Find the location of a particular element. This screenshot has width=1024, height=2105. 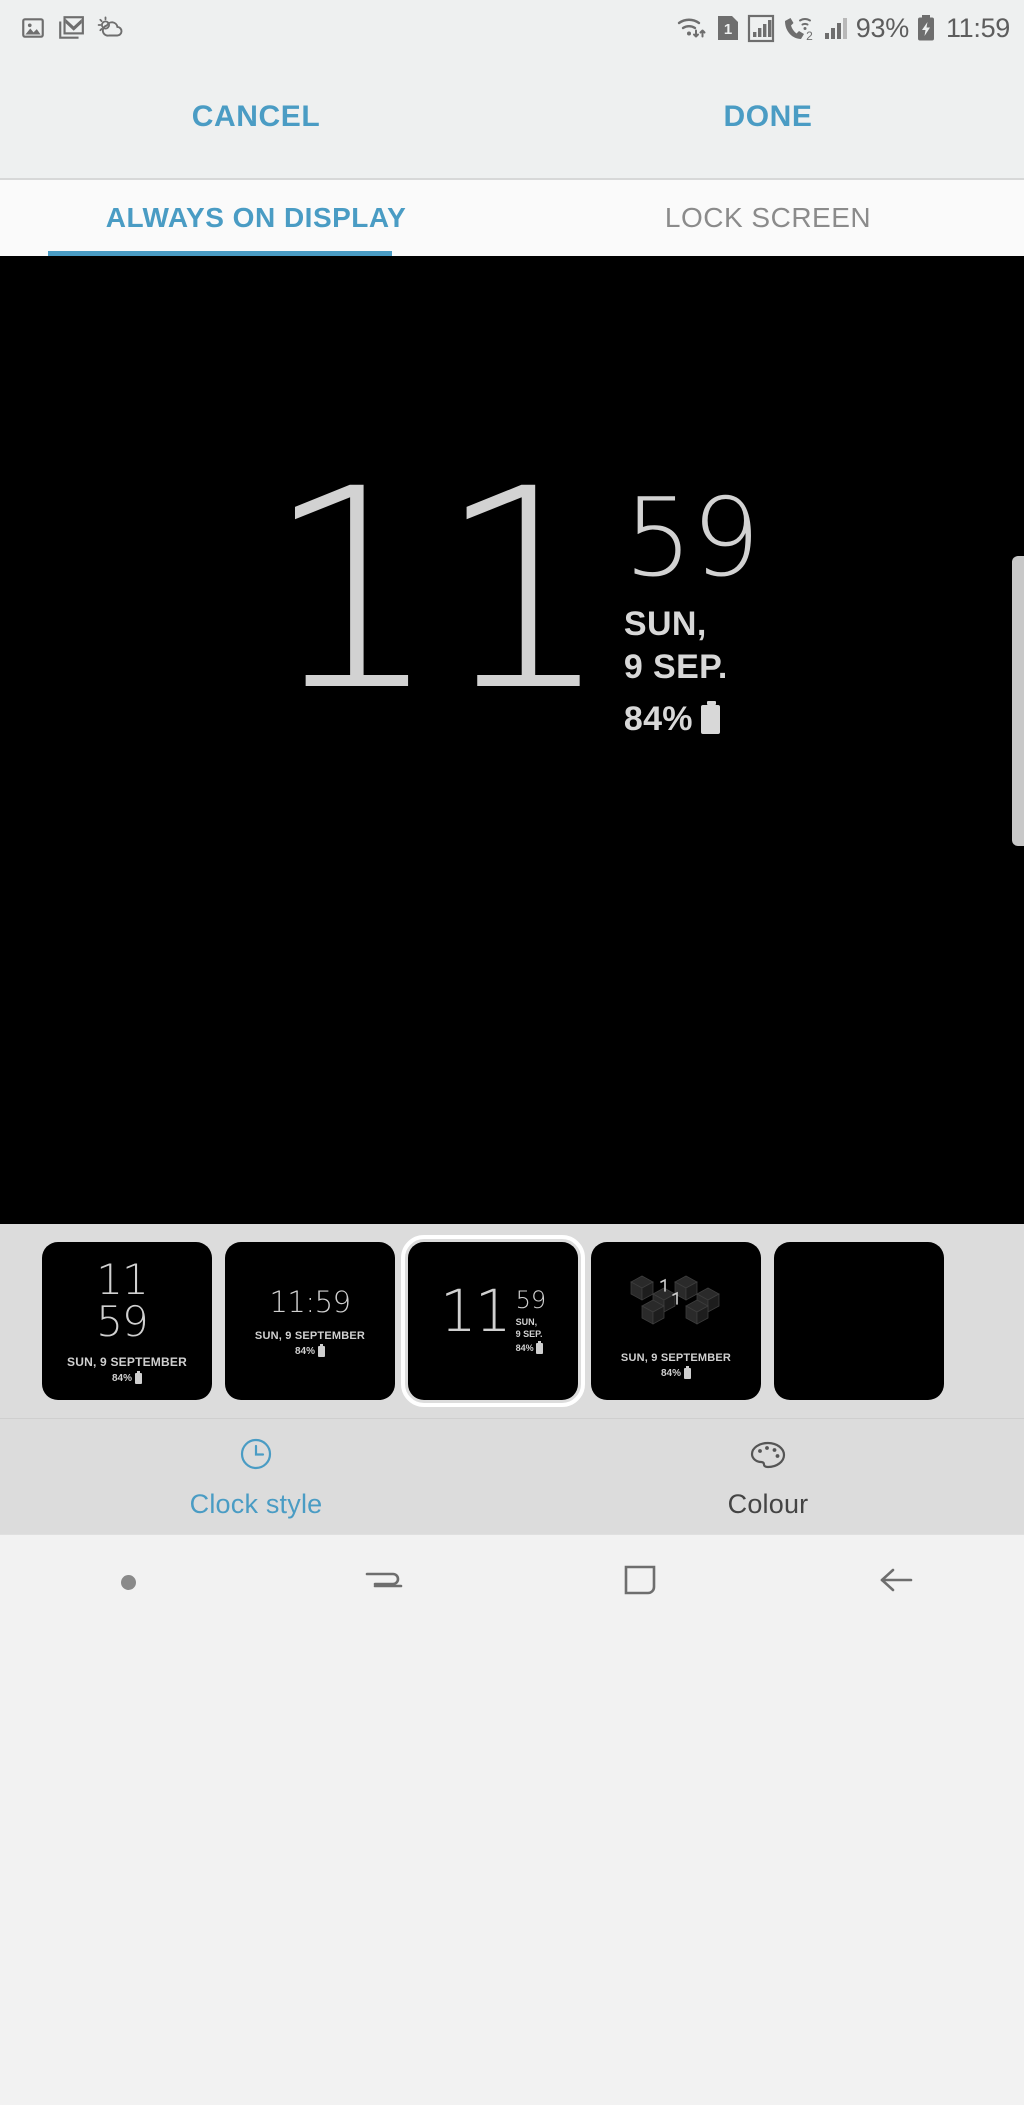

battery-percent-label: 93% is located at coordinates (882, 27).